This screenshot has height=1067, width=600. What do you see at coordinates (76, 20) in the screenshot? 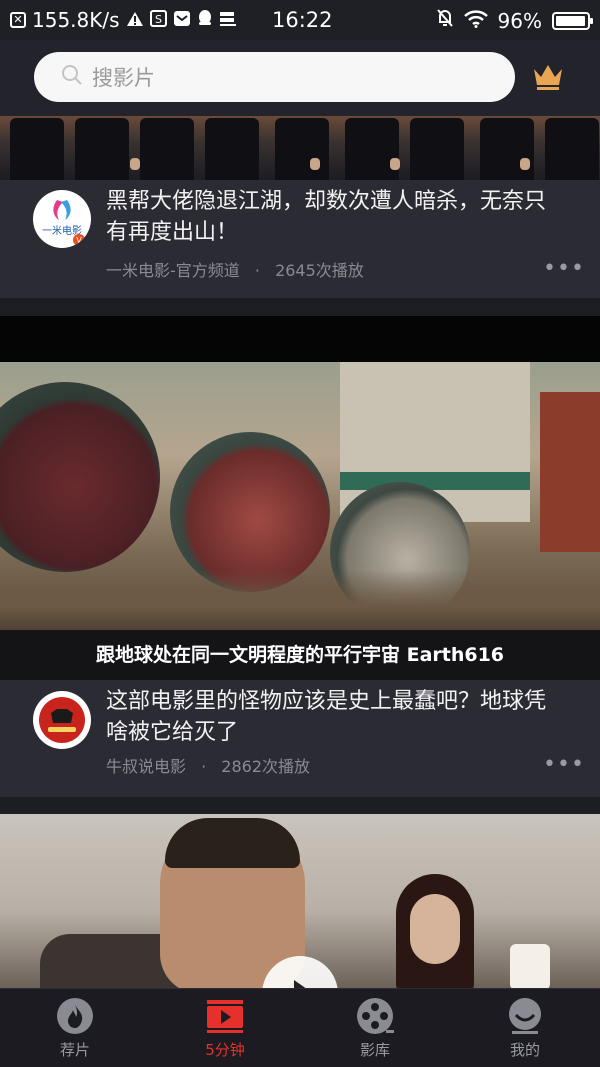
I see `net-speed: 155.8K/s` at bounding box center [76, 20].